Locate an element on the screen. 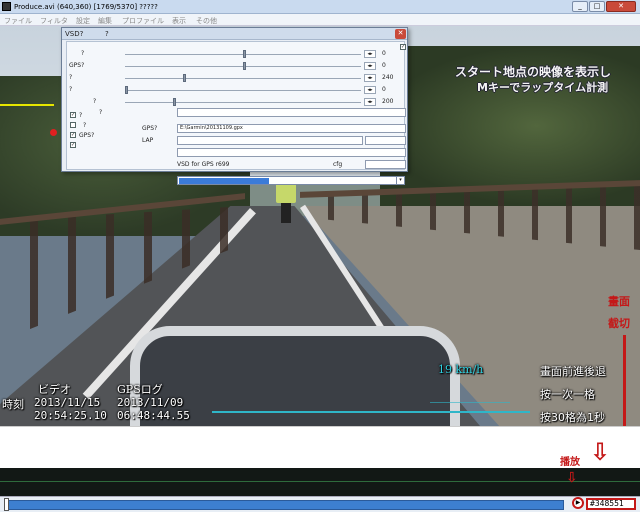 The width and height of the screenshot is (640, 512). help-text-line-3: 按30格為1秒 is located at coordinates (572, 417).